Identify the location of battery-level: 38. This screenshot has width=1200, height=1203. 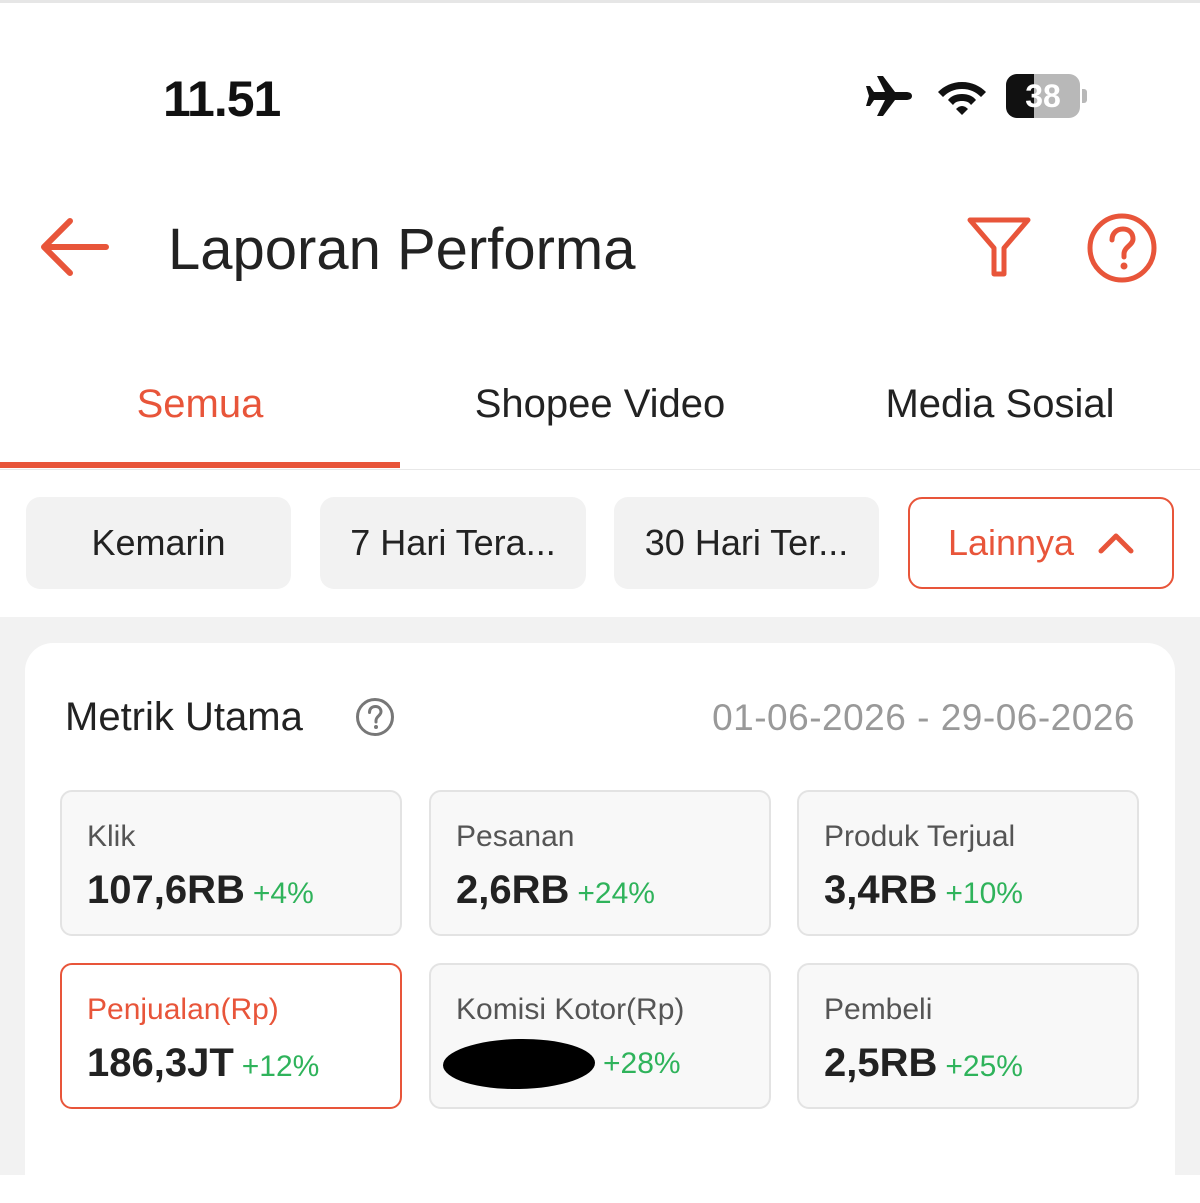
(1043, 95).